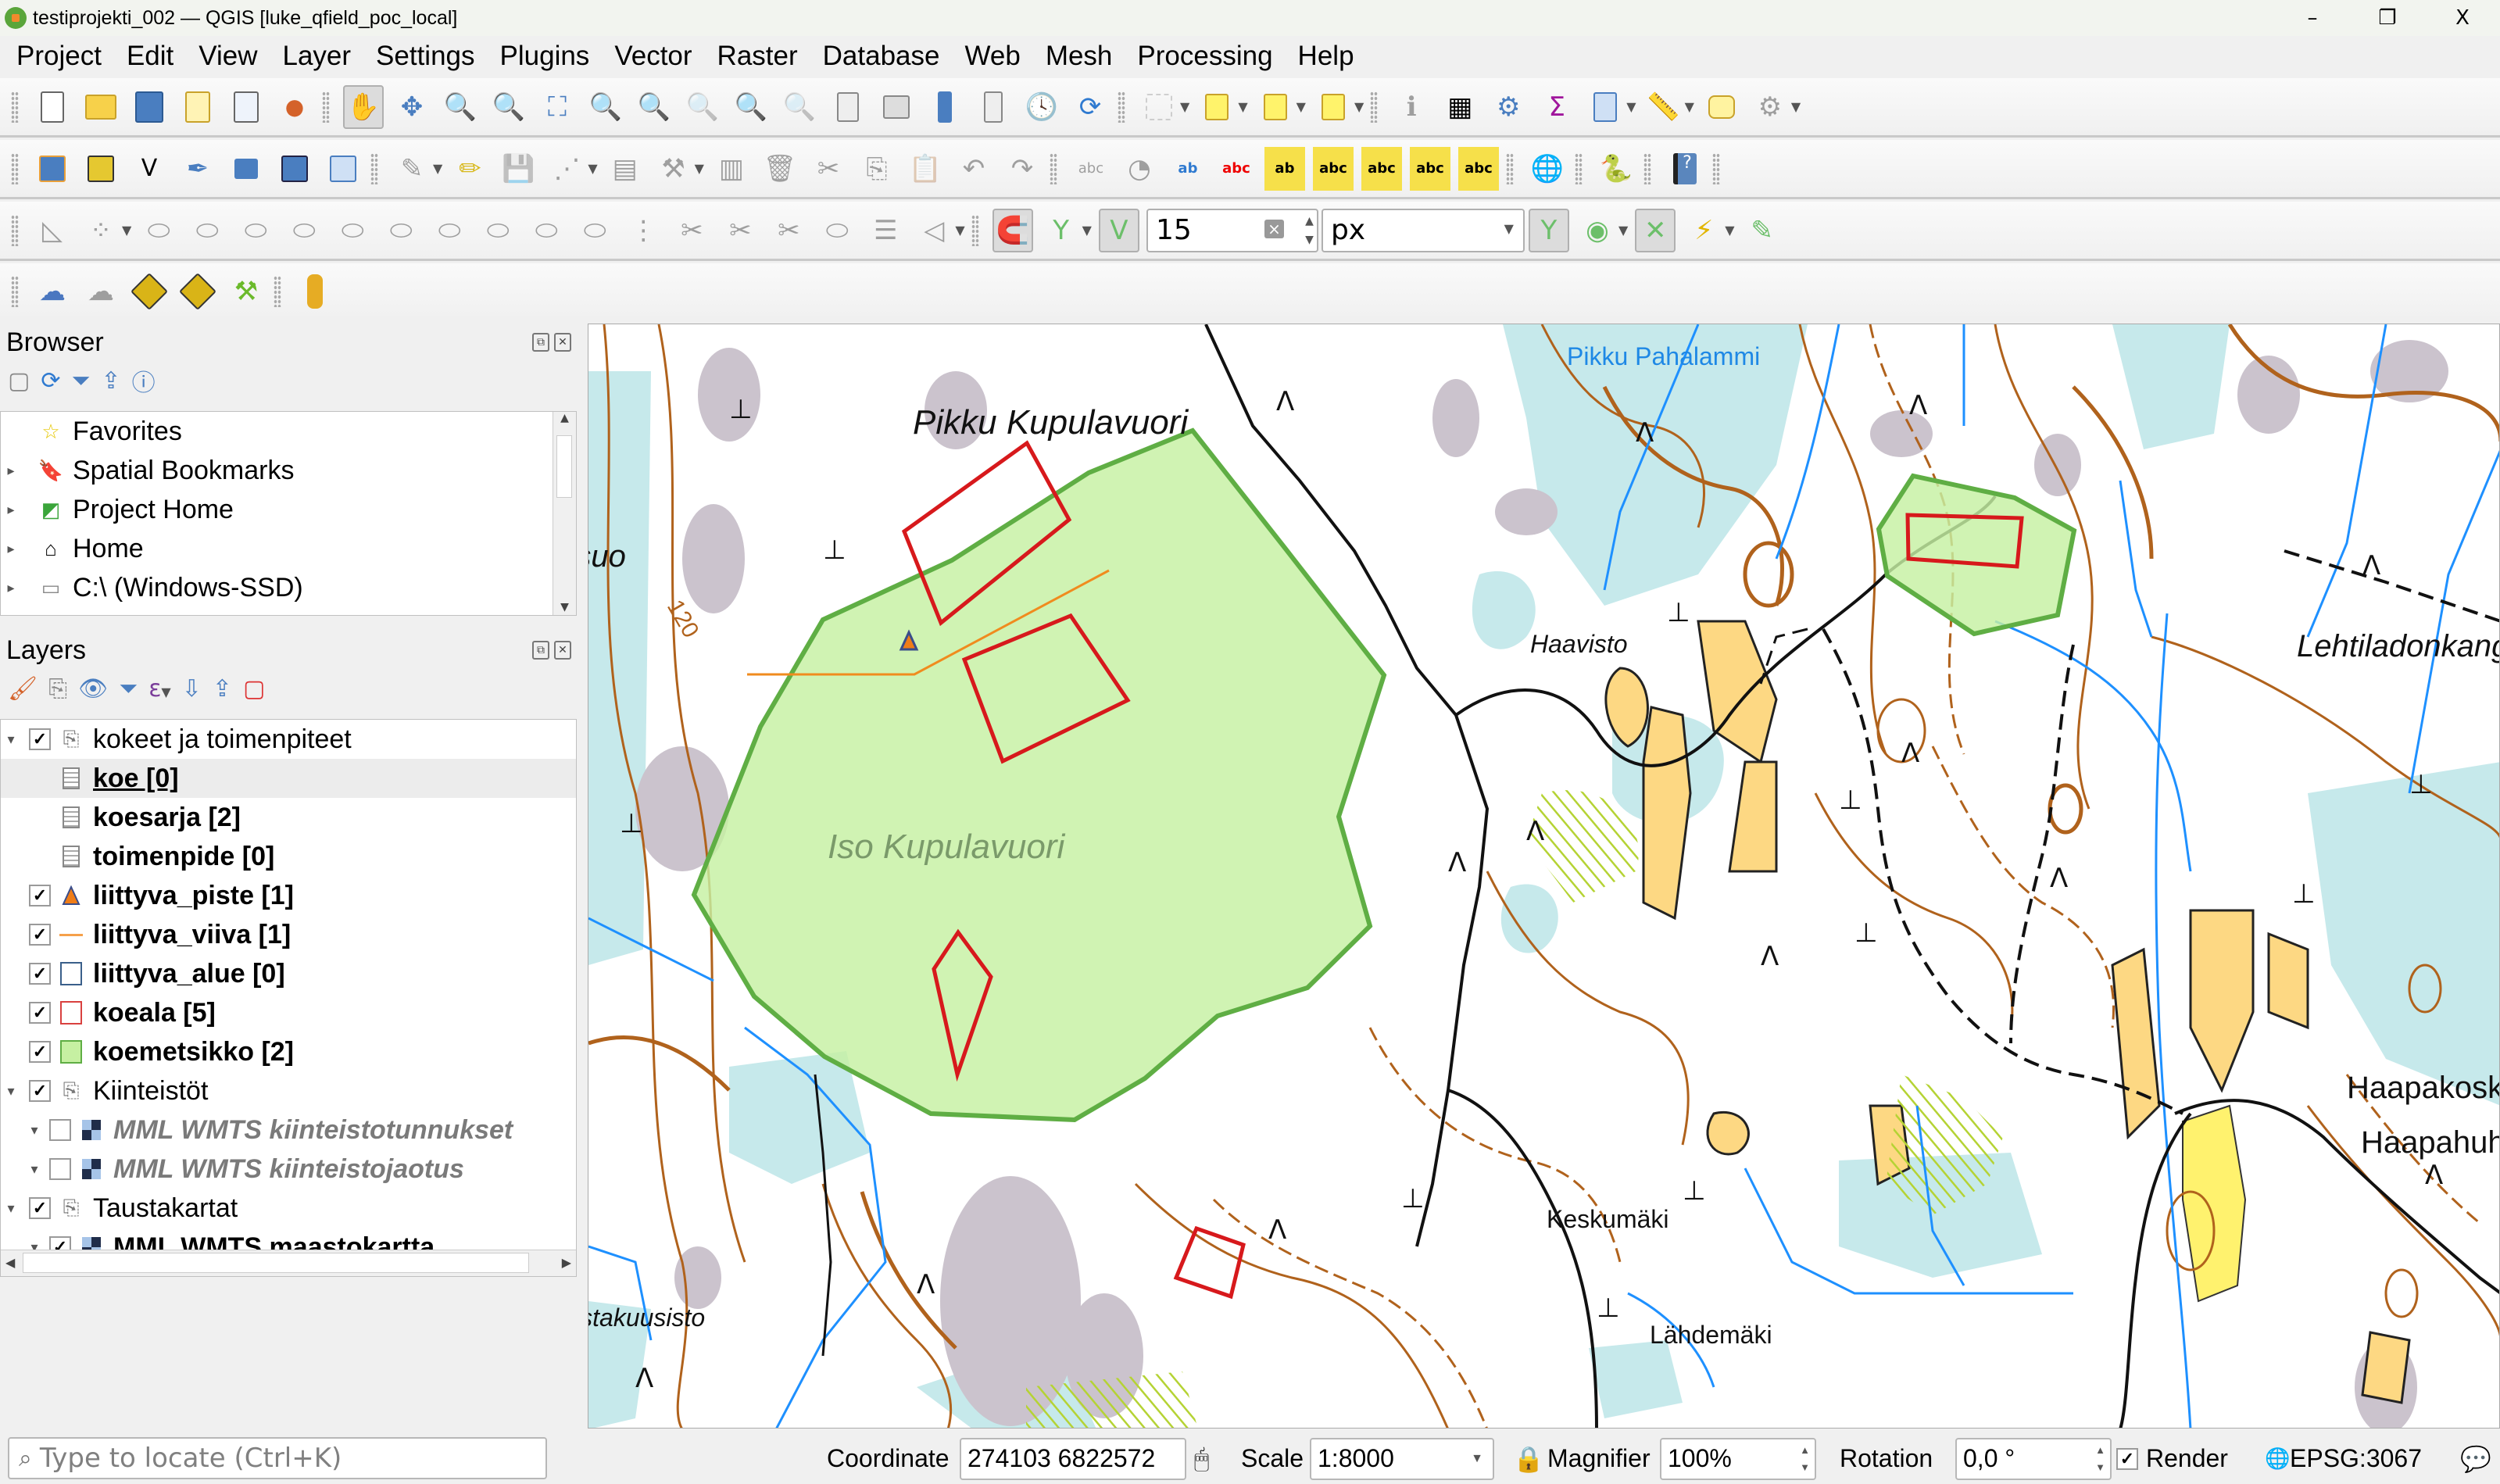 The image size is (2500, 1484). What do you see at coordinates (254, 689) in the screenshot?
I see `remove-layer-icon: ▢` at bounding box center [254, 689].